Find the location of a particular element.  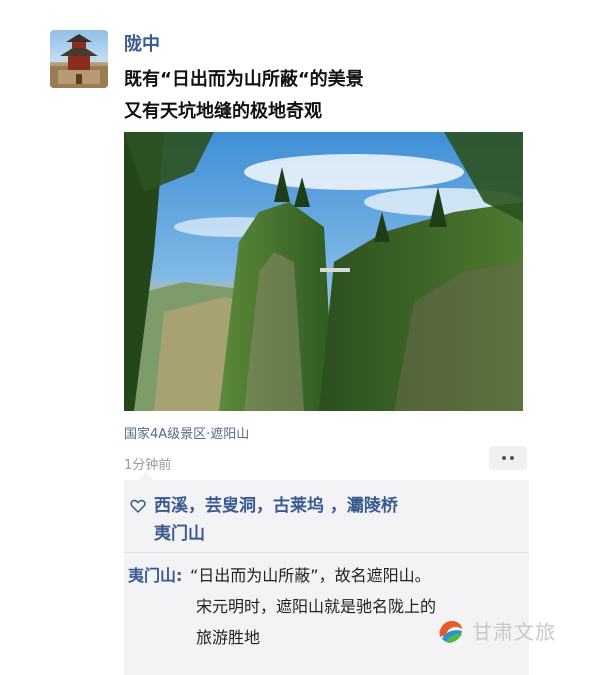

post-author-name: 陇中 is located at coordinates (142, 43).